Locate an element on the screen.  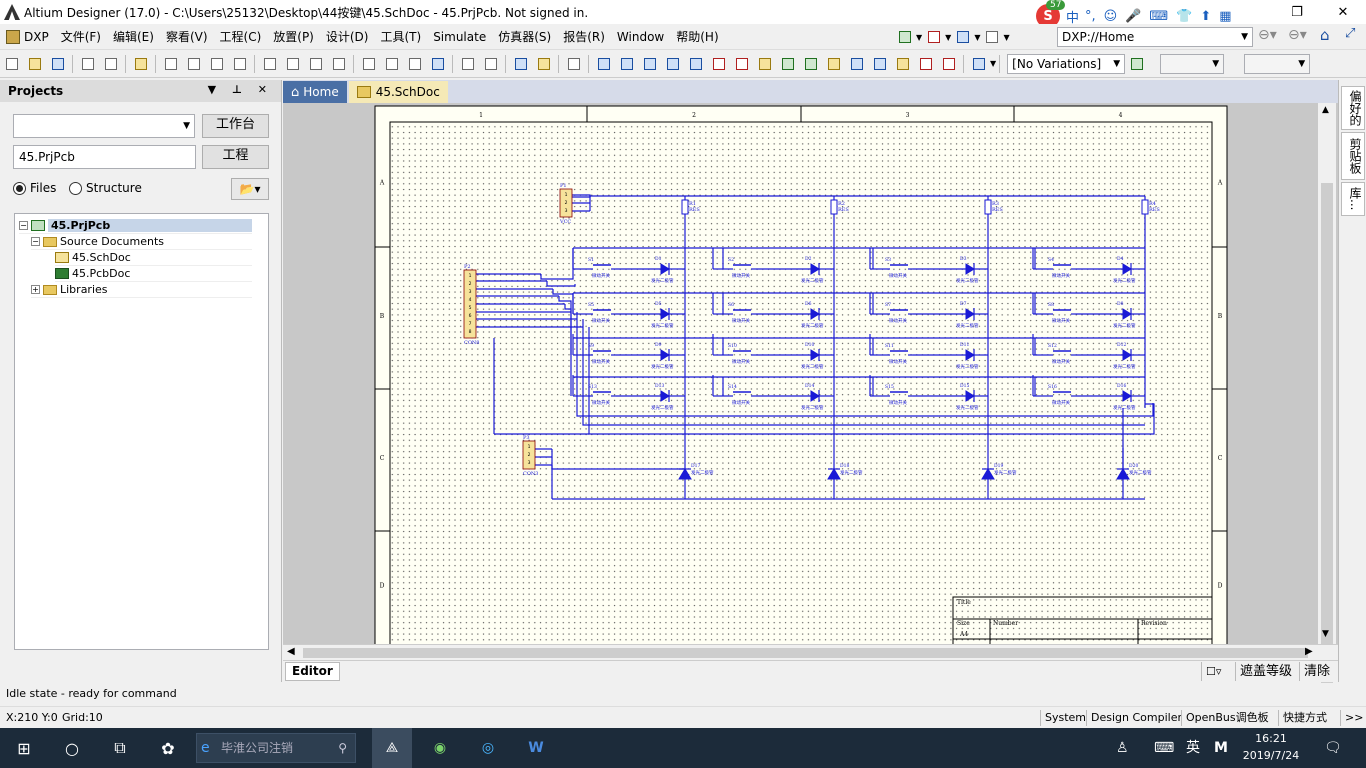
net-icon is located at coordinates (696, 64).